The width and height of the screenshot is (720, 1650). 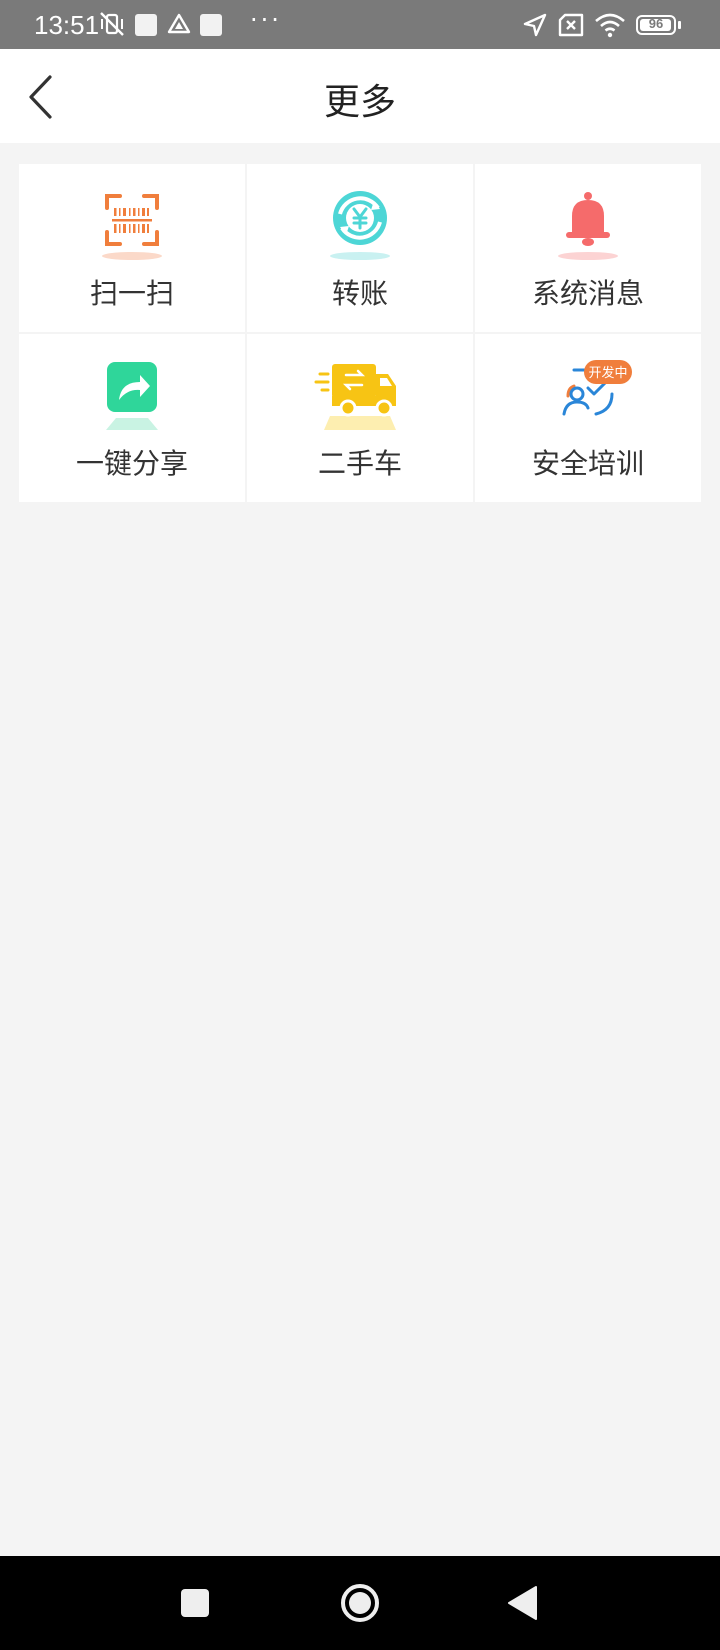 I want to click on circle-icon, so click(x=360, y=1603).